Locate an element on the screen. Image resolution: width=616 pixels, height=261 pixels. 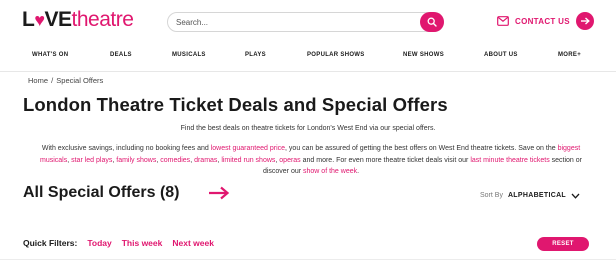
contact-us-label: CONTACT US is located at coordinates (542, 21).